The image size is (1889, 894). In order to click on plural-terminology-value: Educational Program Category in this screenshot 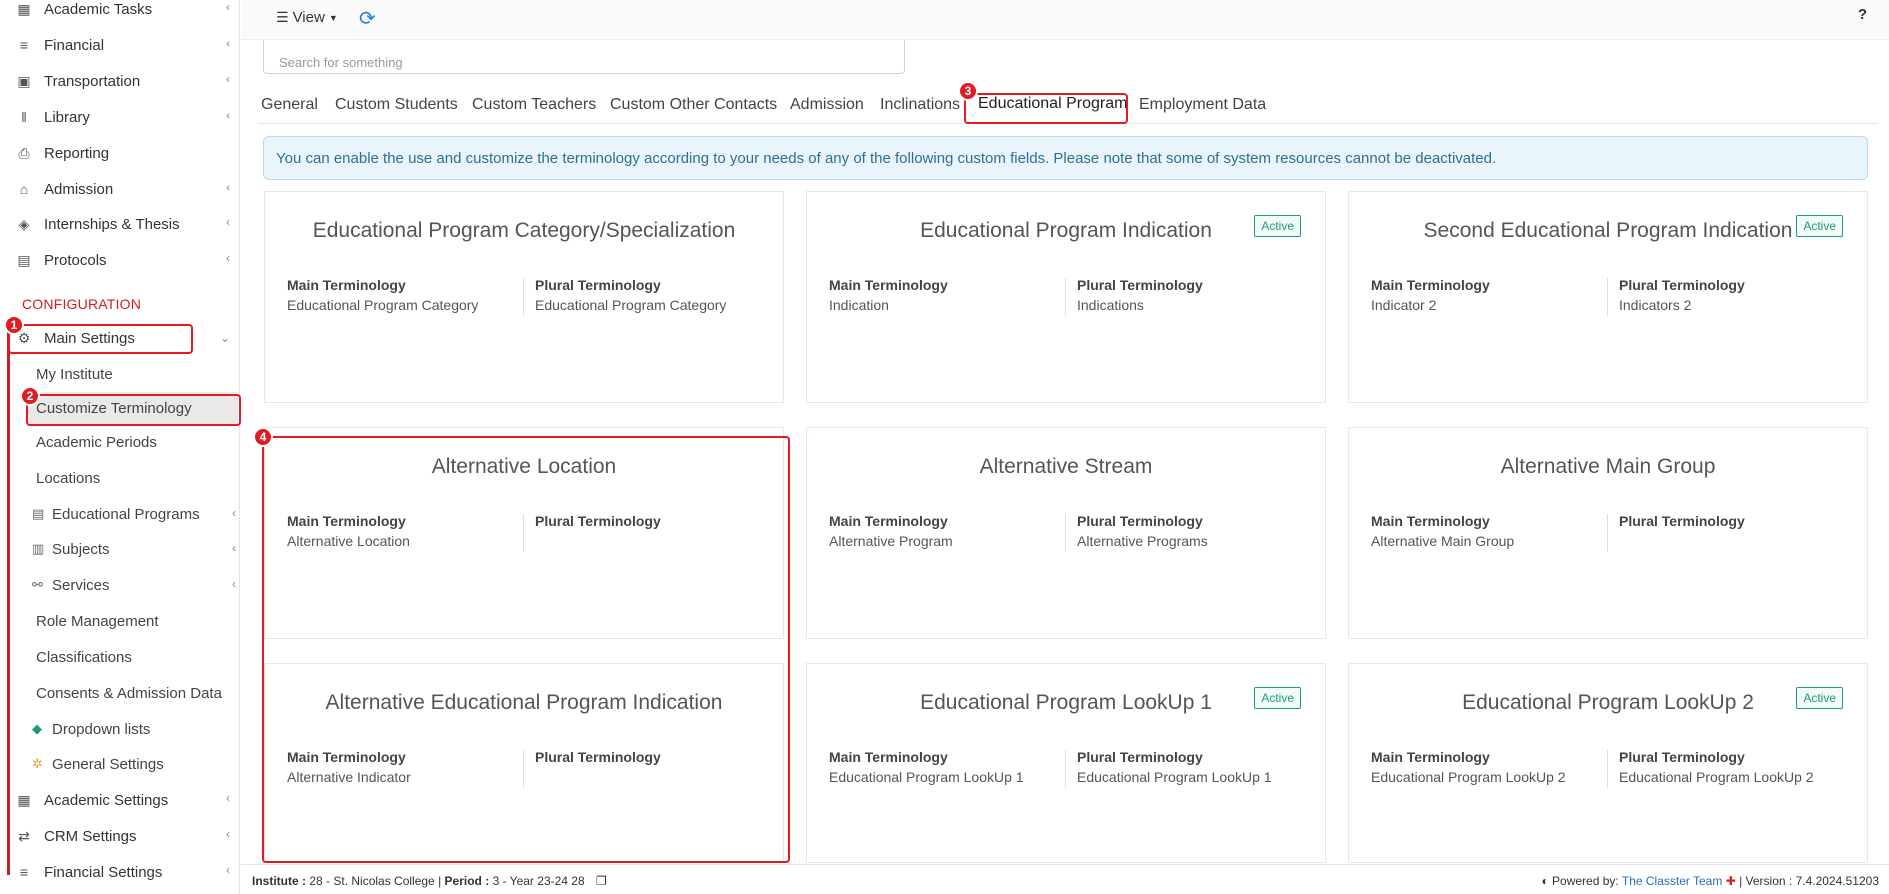, I will do `click(631, 305)`.